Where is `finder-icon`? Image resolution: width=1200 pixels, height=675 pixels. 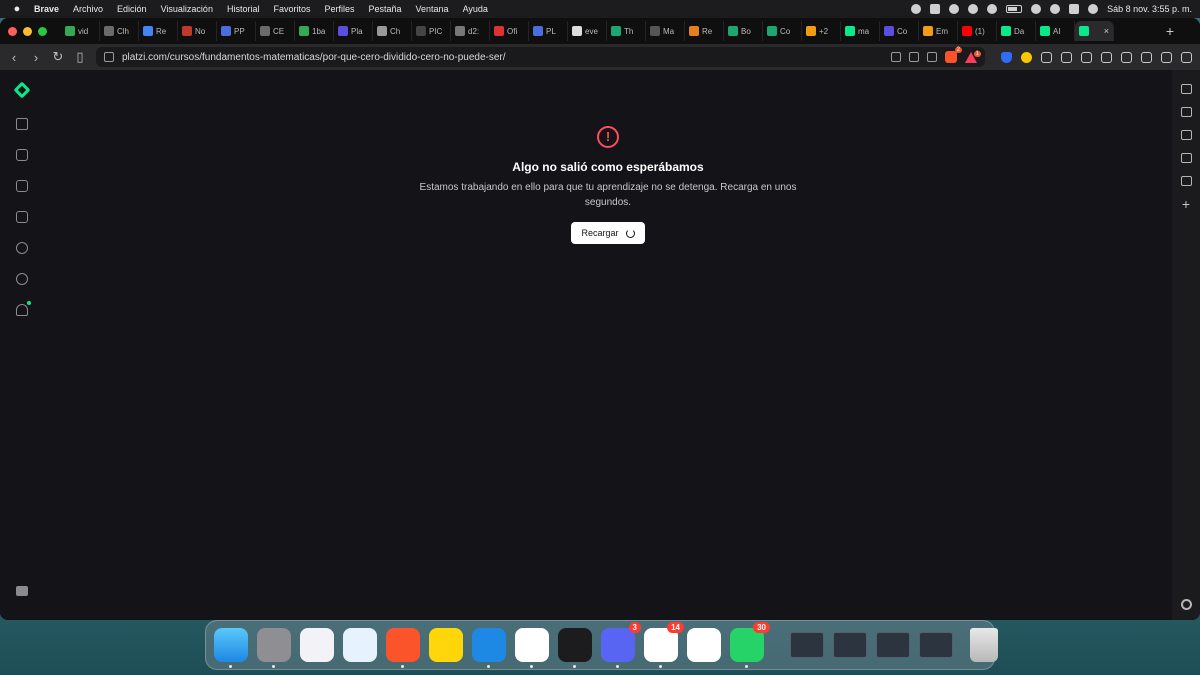
finder-icon is located at coordinates (231, 648).